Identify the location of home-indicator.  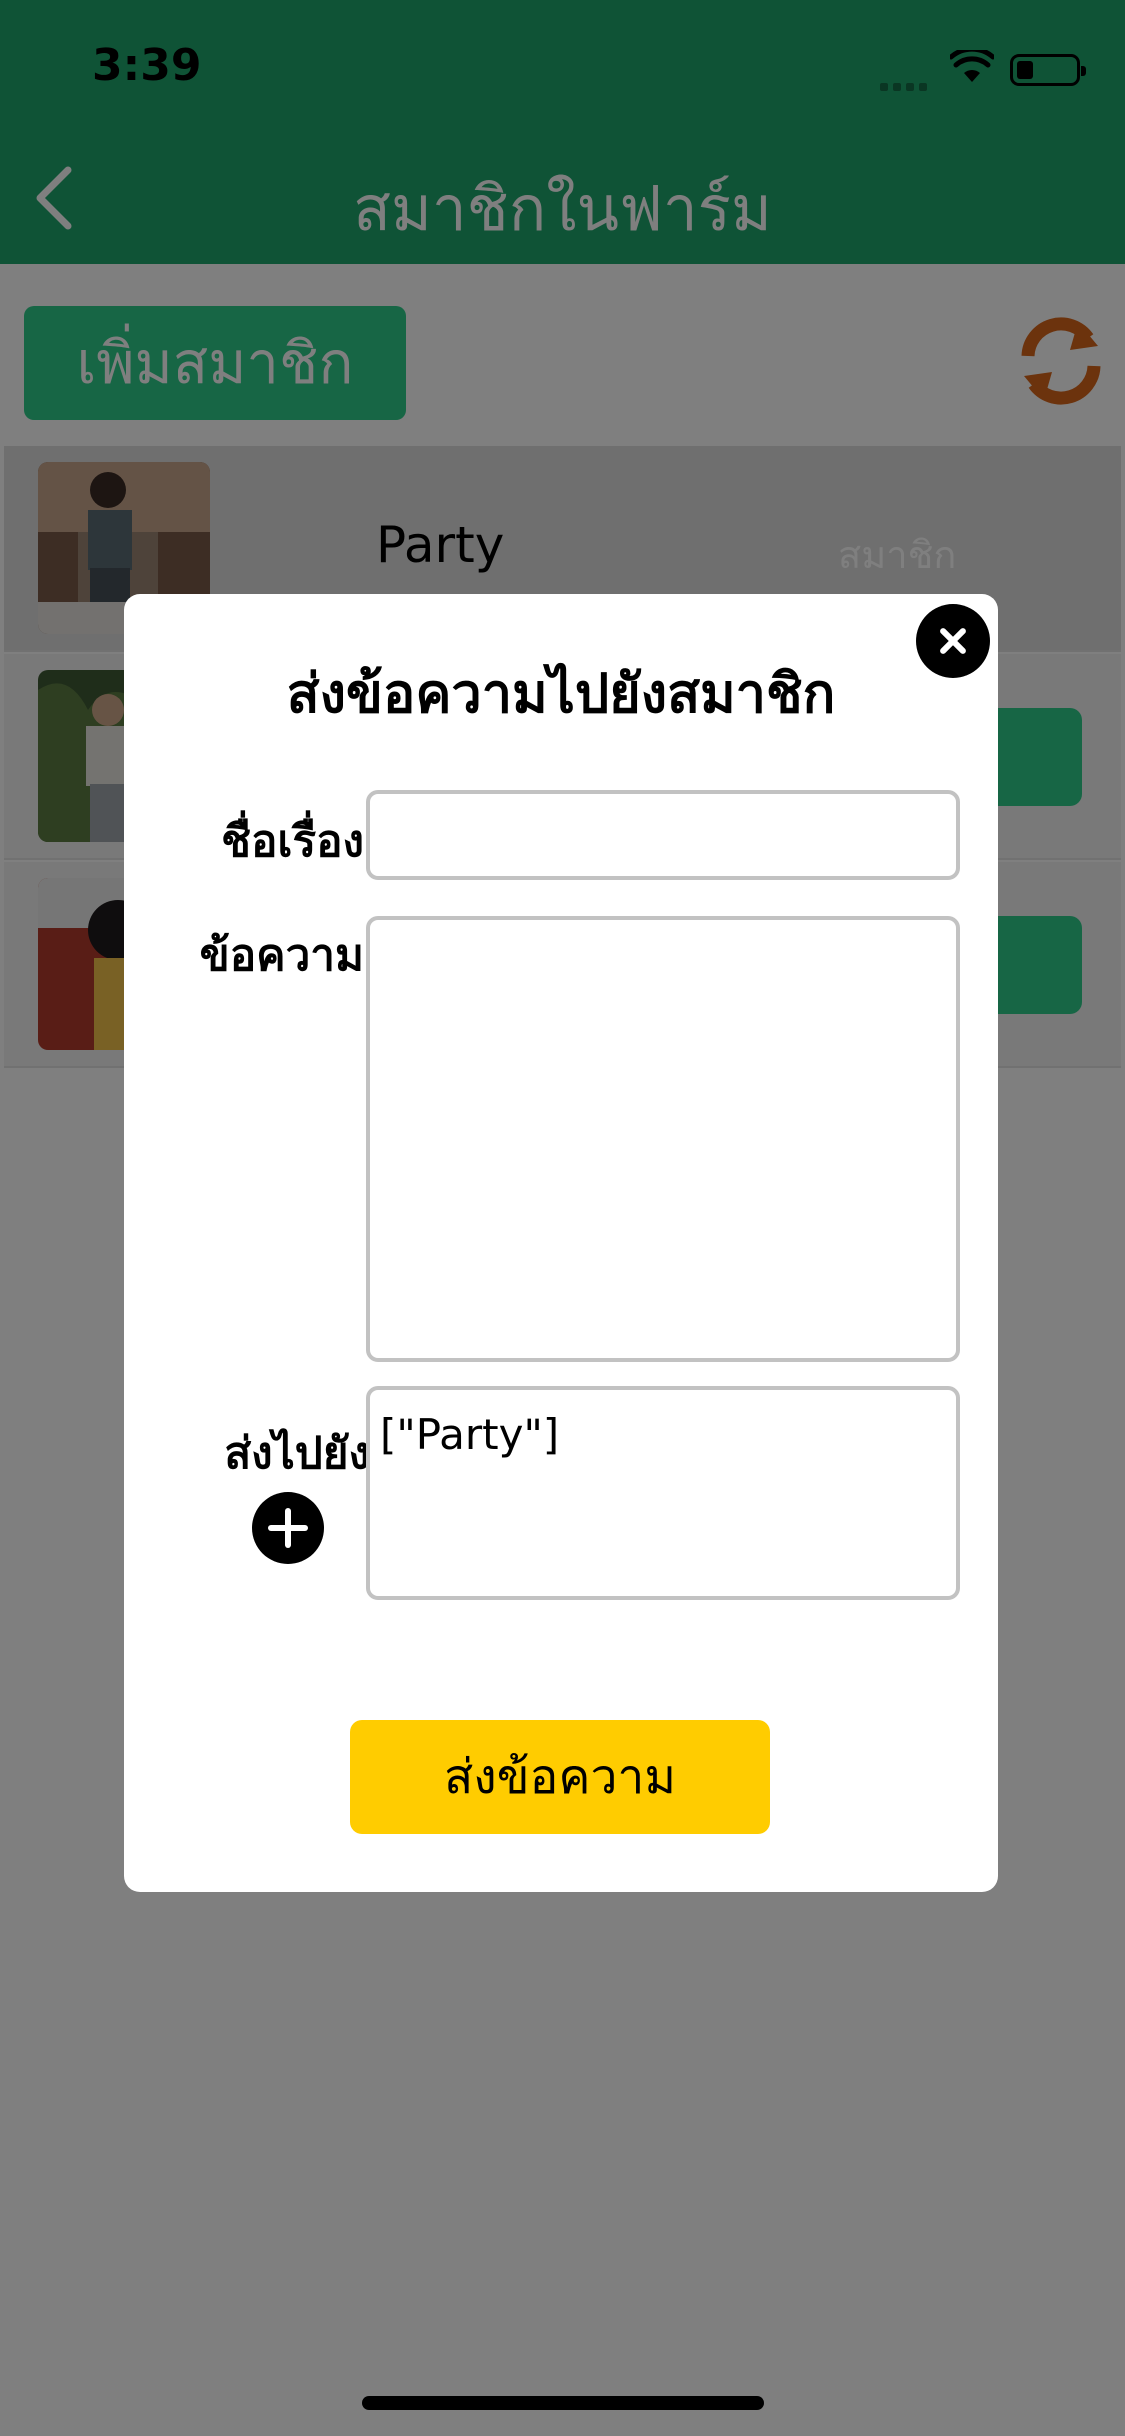
(563, 2403).